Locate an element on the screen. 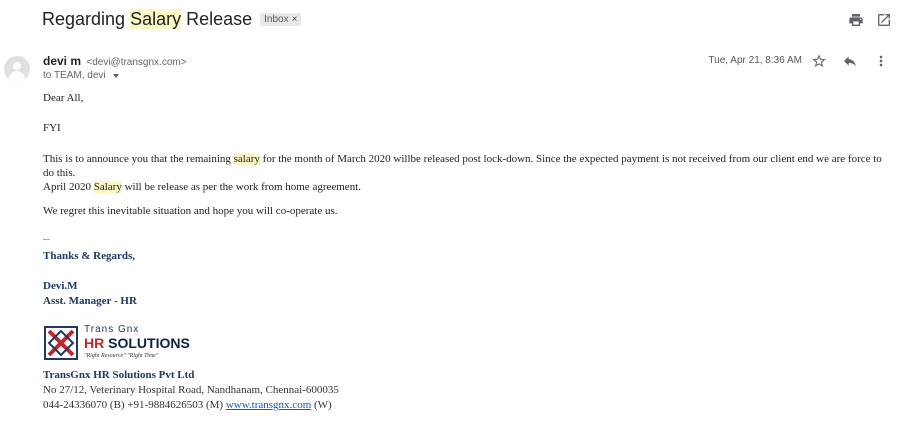 The image size is (897, 421). subject-row: Regarding Salary Release Inbox × is located at coordinates (172, 19).